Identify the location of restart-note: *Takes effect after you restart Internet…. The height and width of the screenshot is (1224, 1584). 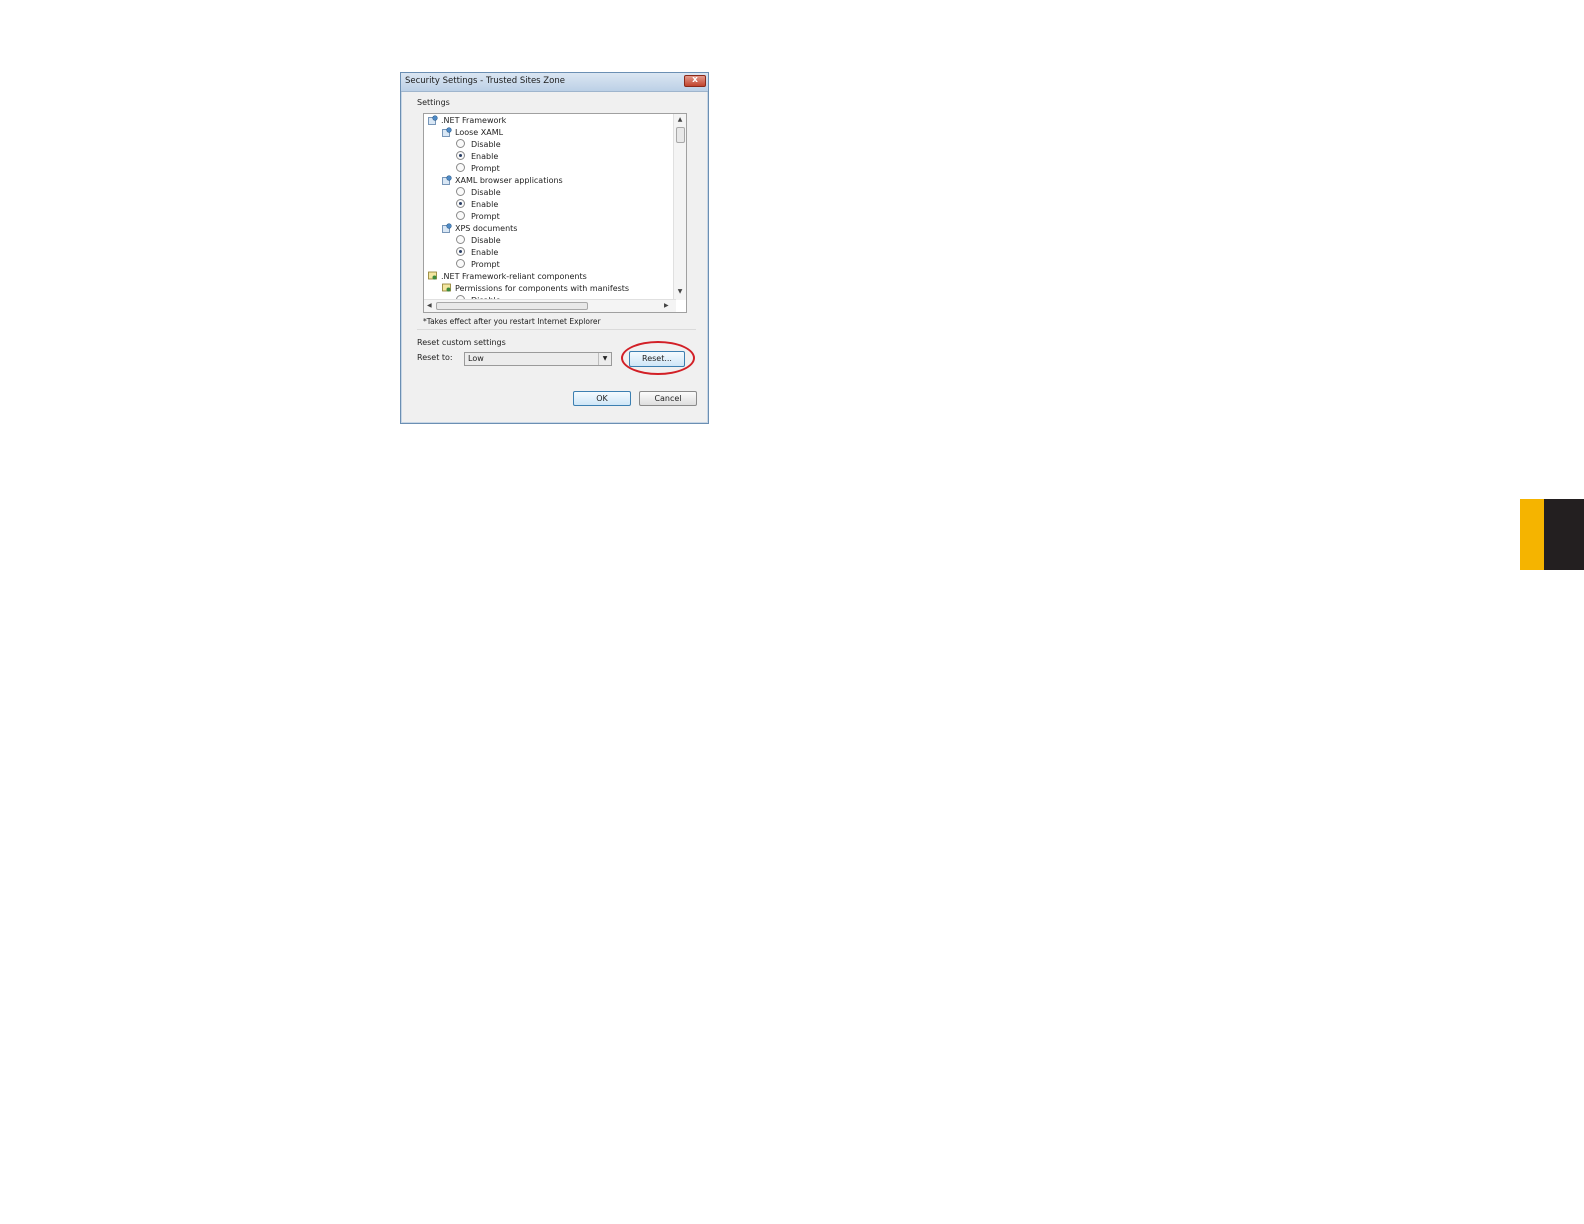
(512, 321).